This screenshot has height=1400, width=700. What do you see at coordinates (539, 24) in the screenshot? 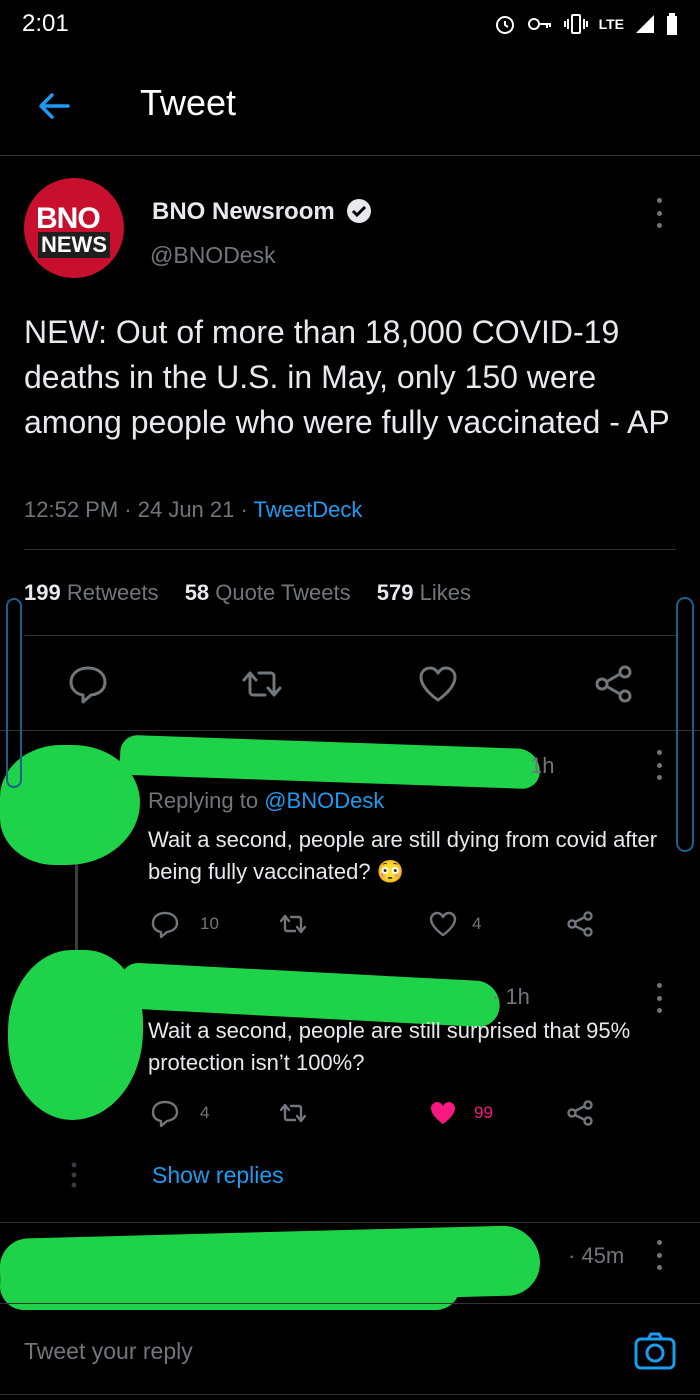
I see `key-icon` at bounding box center [539, 24].